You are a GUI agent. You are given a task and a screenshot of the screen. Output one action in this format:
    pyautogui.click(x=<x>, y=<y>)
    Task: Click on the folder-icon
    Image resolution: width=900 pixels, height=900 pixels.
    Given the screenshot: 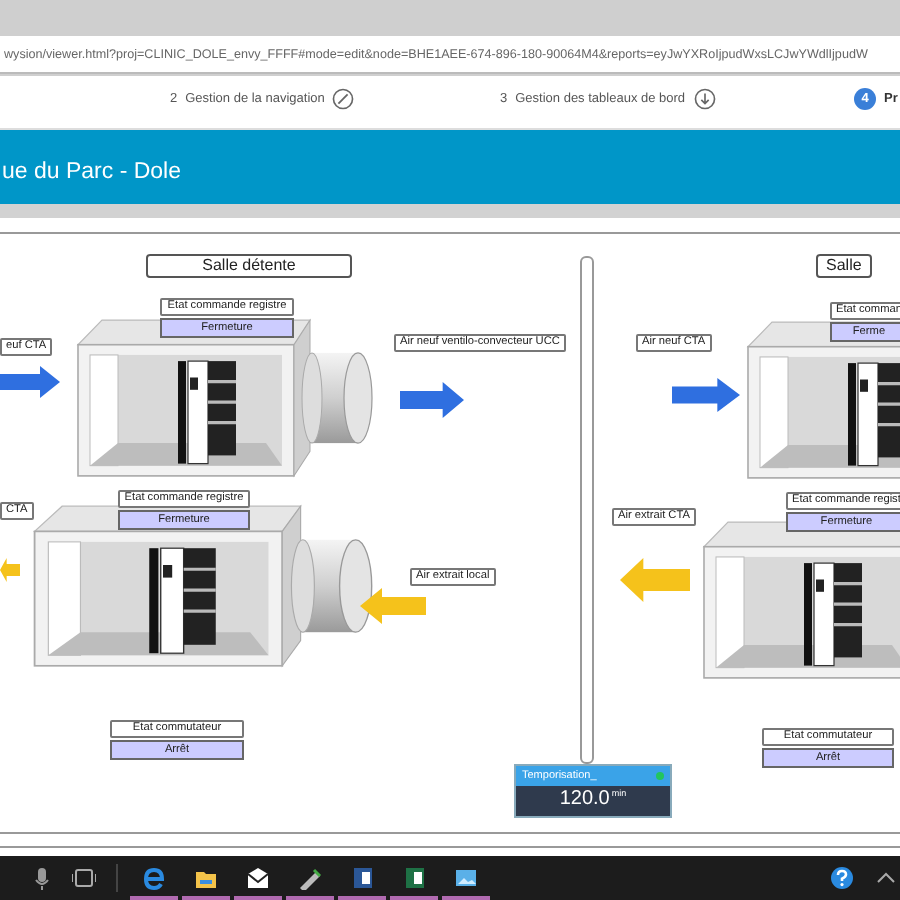 What is the action you would take?
    pyautogui.click(x=206, y=878)
    